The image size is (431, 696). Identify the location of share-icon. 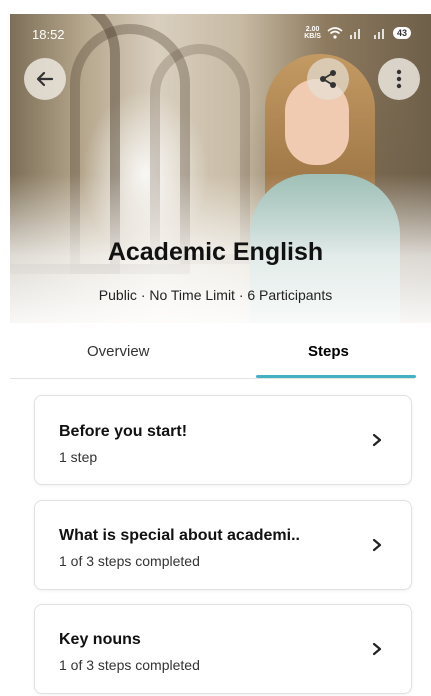
(328, 79).